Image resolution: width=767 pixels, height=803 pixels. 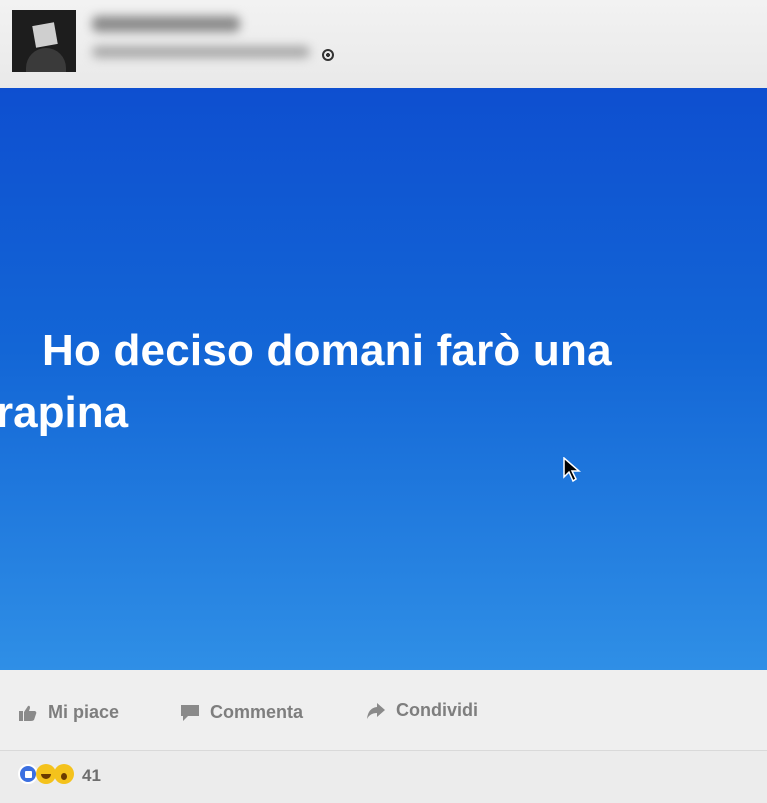 I want to click on wow-icon, so click(x=64, y=774).